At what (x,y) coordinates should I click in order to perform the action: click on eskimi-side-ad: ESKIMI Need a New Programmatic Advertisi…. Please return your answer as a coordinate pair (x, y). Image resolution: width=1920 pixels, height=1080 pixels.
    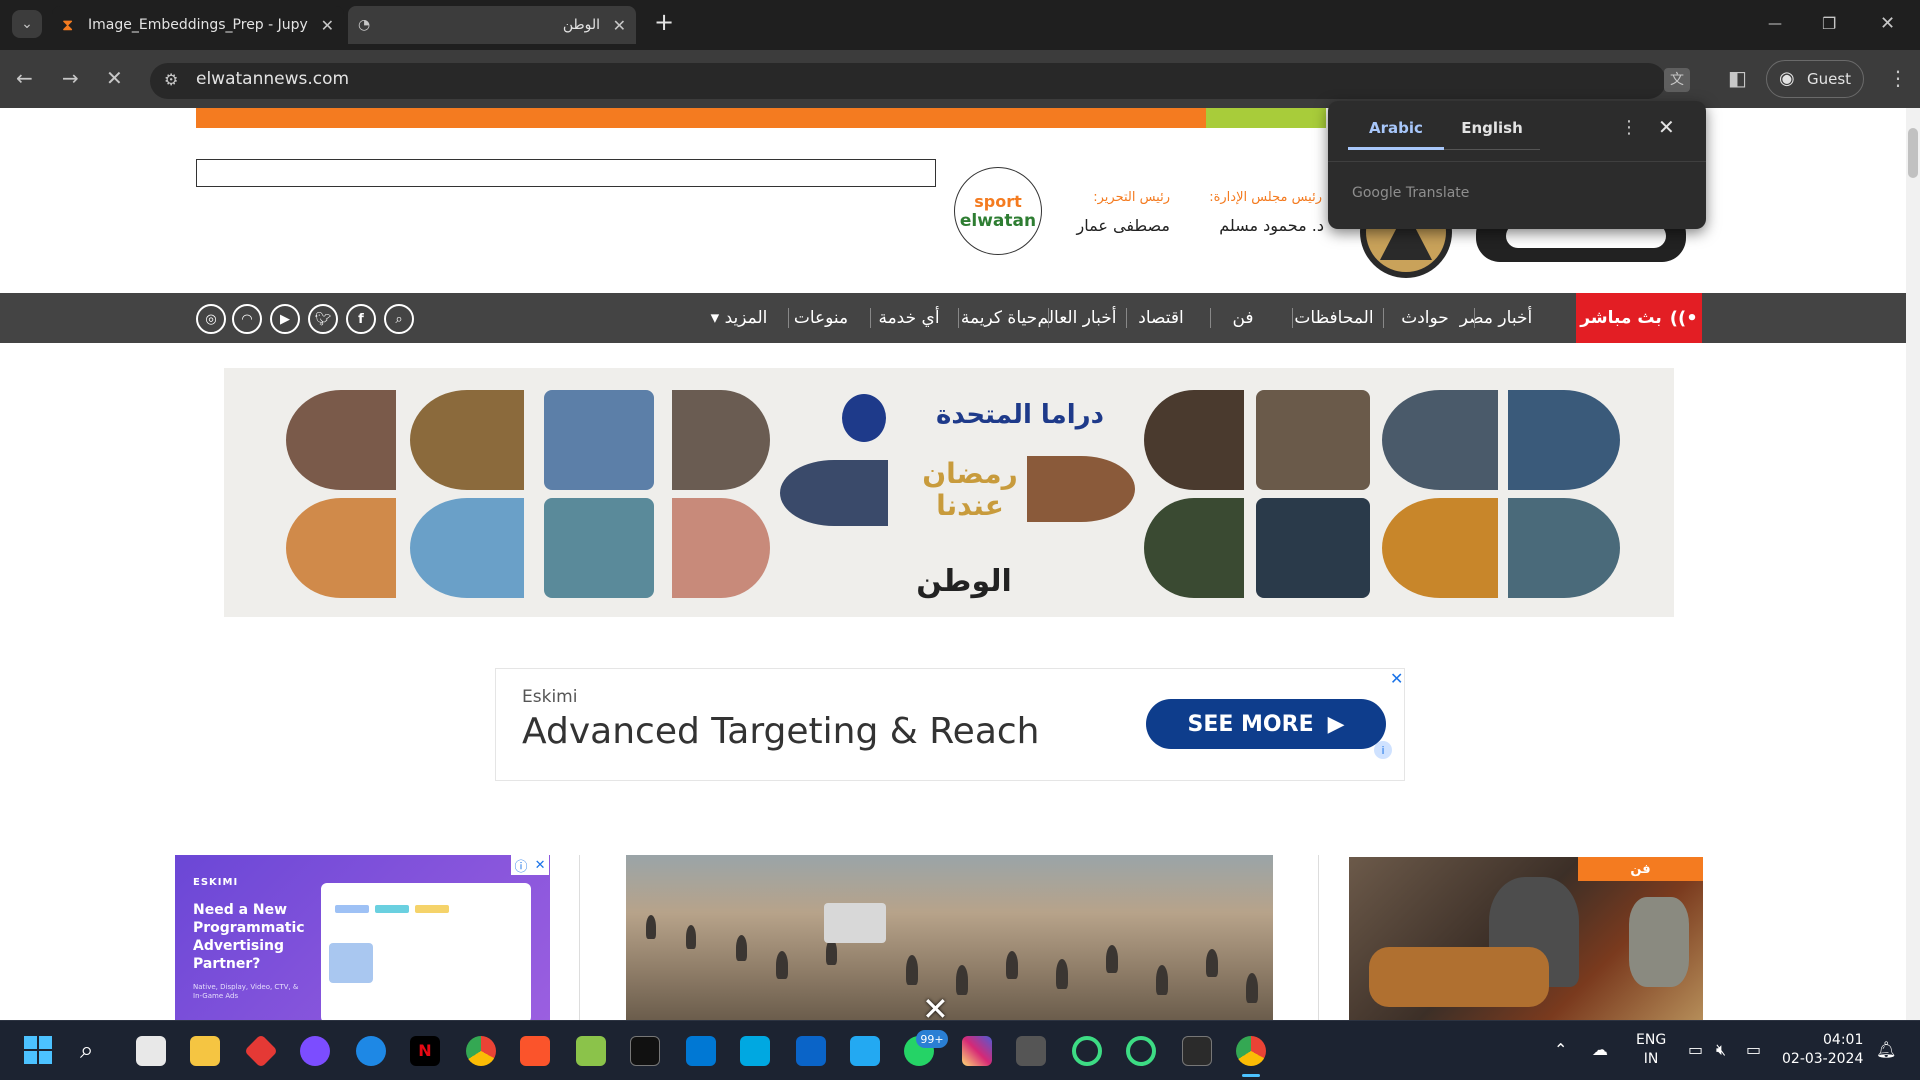
    Looking at the image, I should click on (362, 937).